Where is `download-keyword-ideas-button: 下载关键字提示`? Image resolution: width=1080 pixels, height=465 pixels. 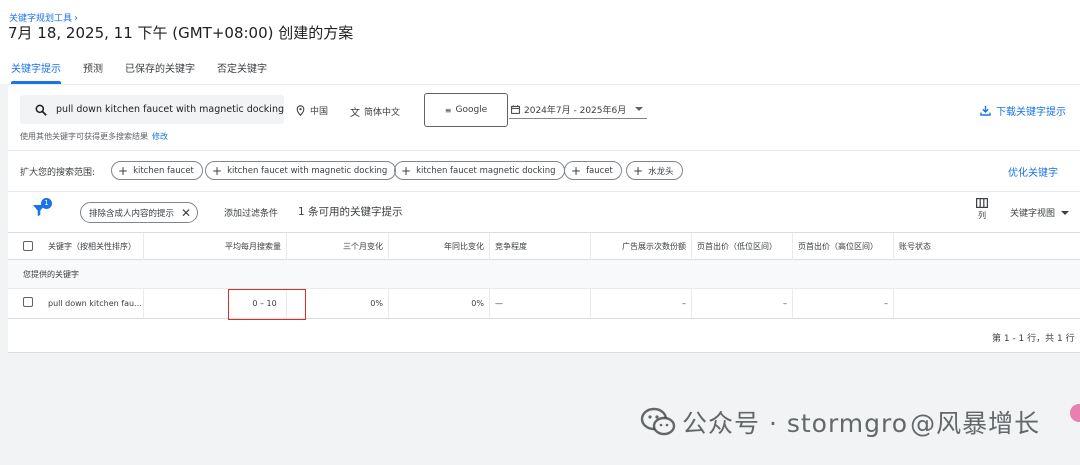
download-keyword-ideas-button: 下载关键字提示 is located at coordinates (1023, 110).